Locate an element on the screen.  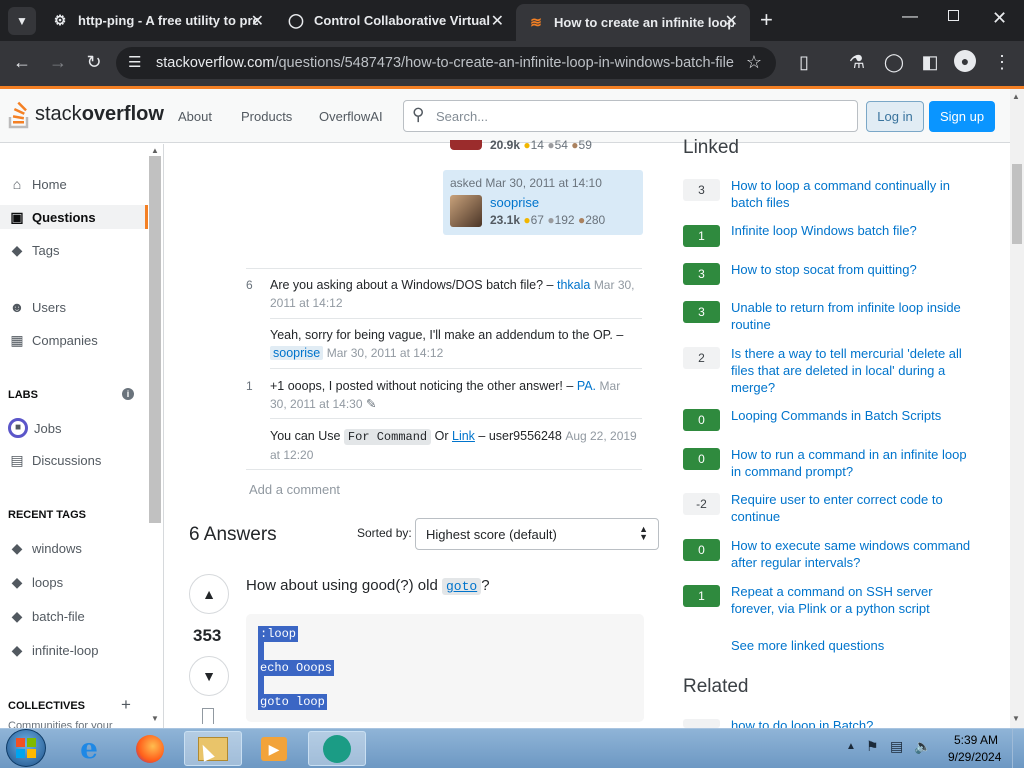
page-scrollbar is located at coordinates (1017, 408).